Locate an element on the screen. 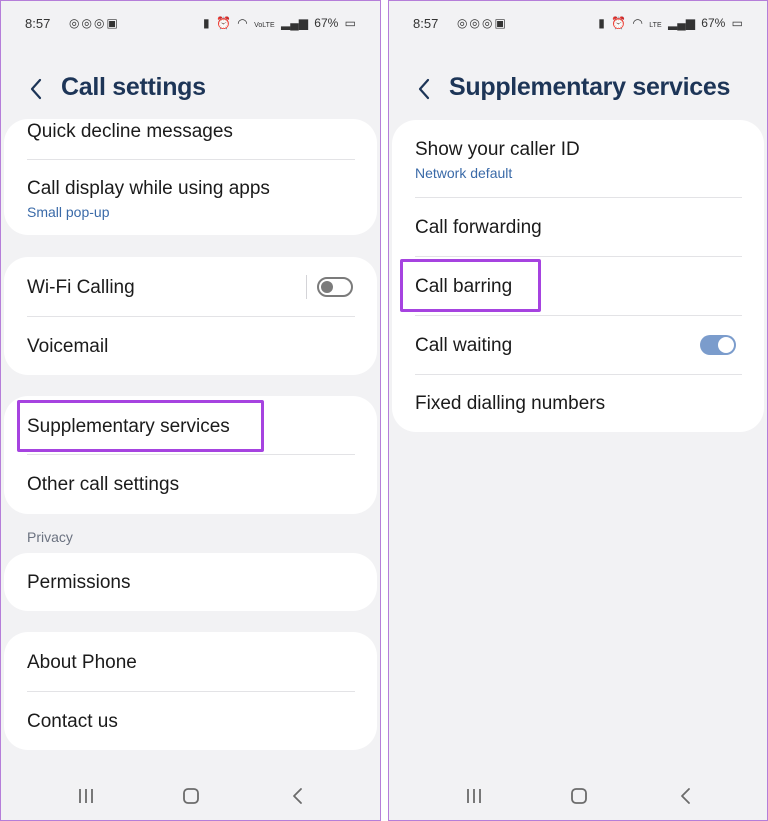  list-item-permissions: Permissions is located at coordinates (190, 582).